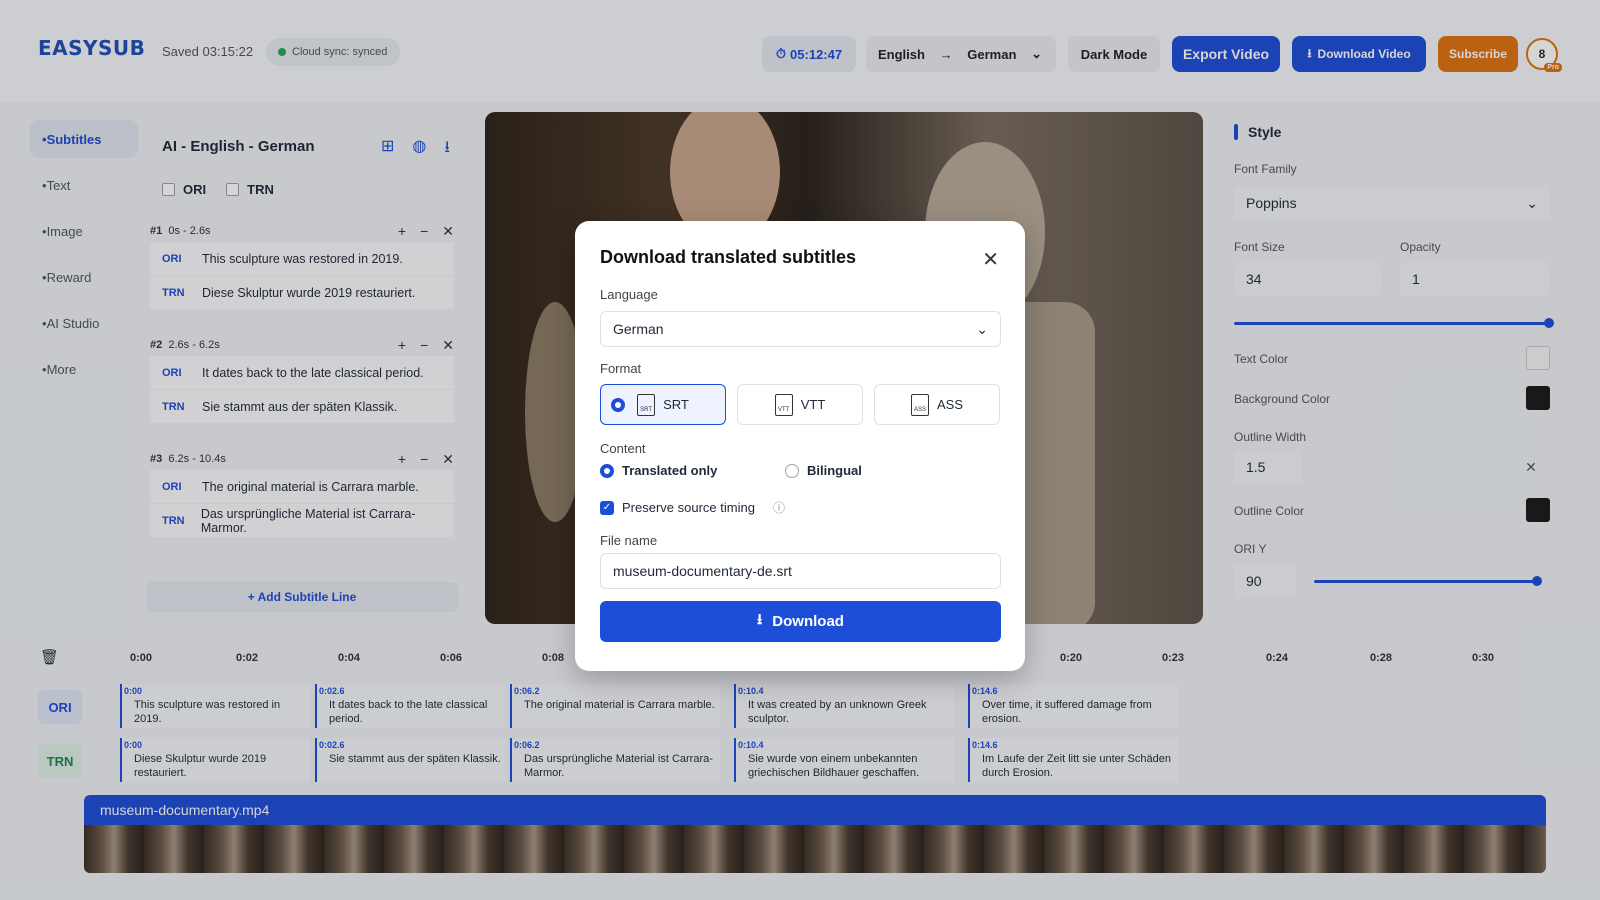 This screenshot has width=1600, height=900. I want to click on close-icon: ✕, so click(990, 259).